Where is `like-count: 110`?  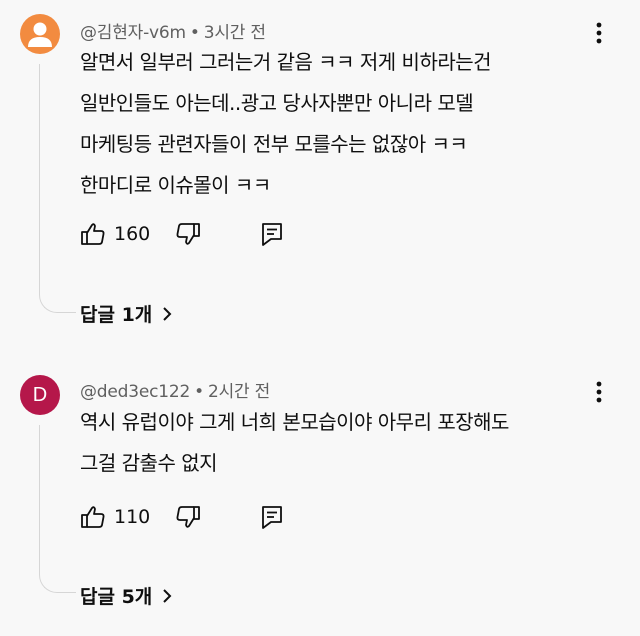
like-count: 110 is located at coordinates (132, 517).